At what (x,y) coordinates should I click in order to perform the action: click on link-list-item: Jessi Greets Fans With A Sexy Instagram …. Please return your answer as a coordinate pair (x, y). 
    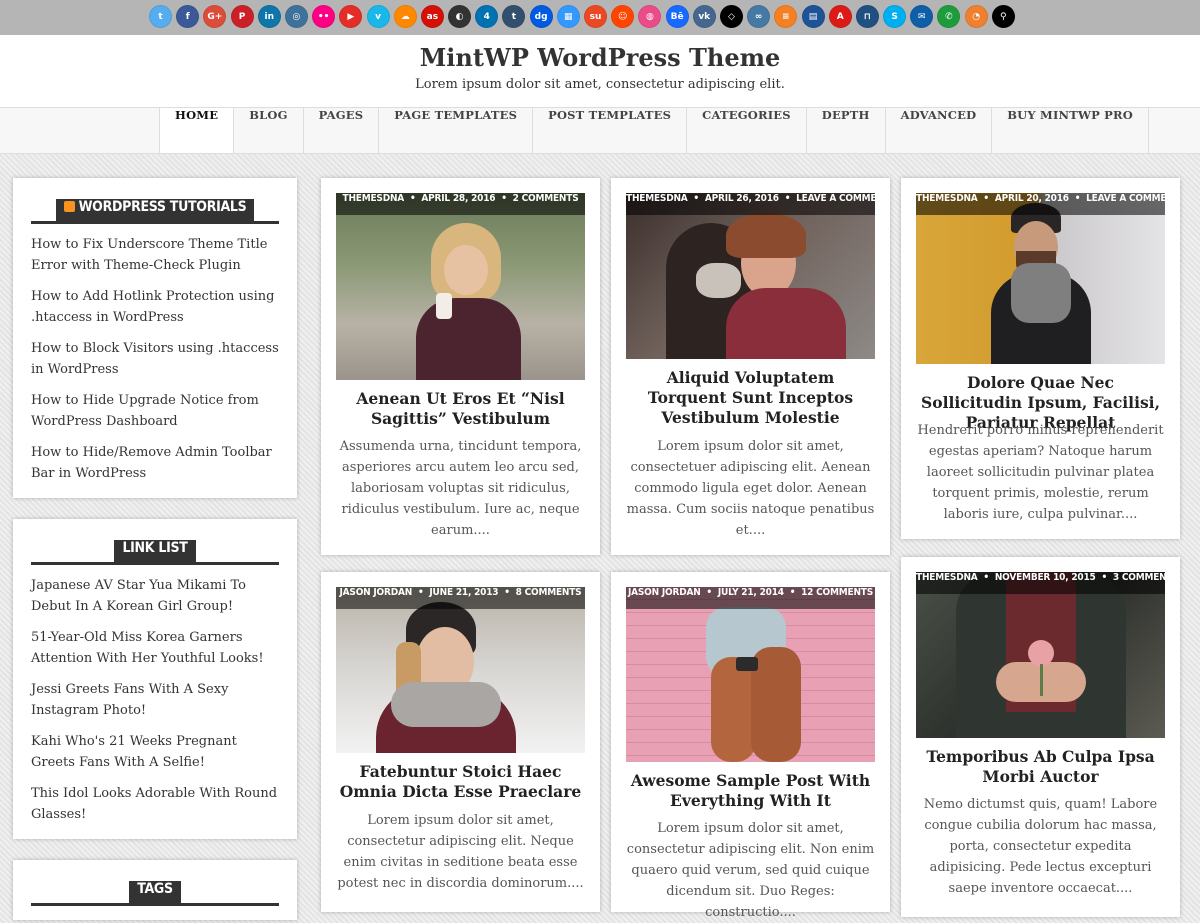
    Looking at the image, I should click on (157, 700).